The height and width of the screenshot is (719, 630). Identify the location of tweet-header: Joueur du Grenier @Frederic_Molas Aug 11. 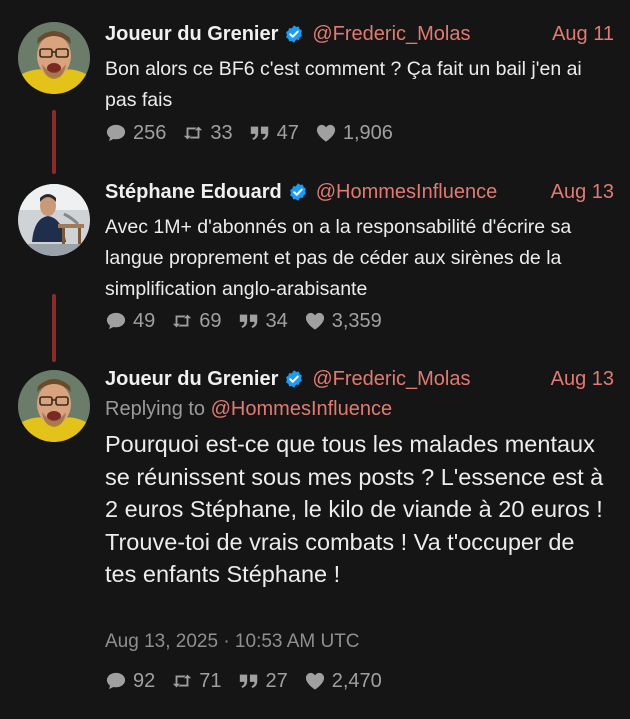
(359, 34).